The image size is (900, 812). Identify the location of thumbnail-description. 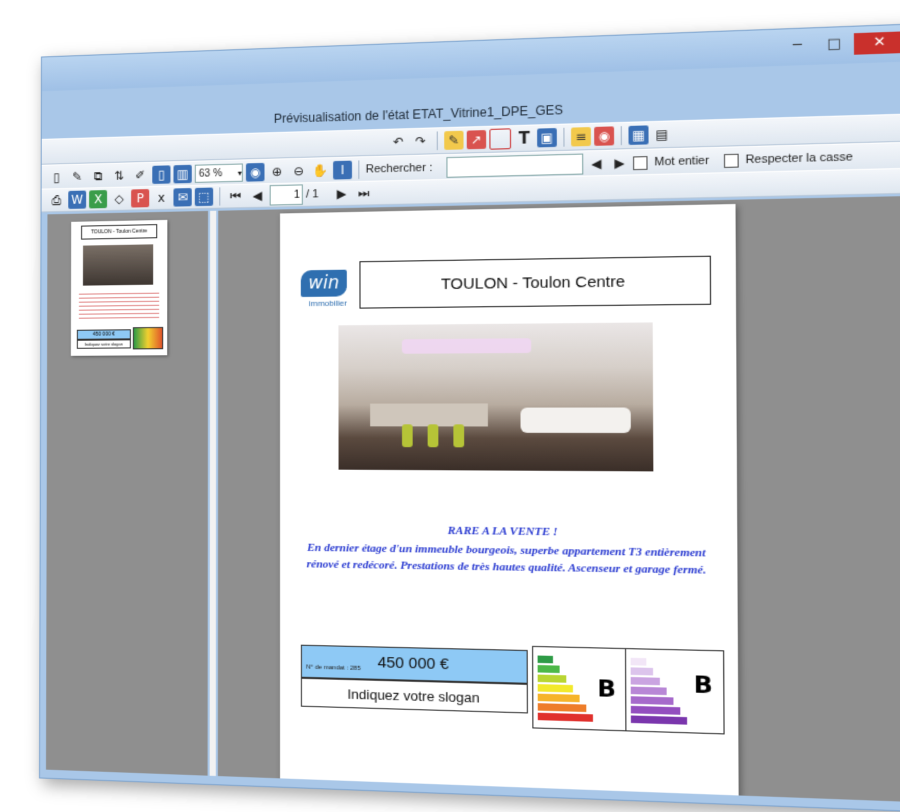
(119, 306).